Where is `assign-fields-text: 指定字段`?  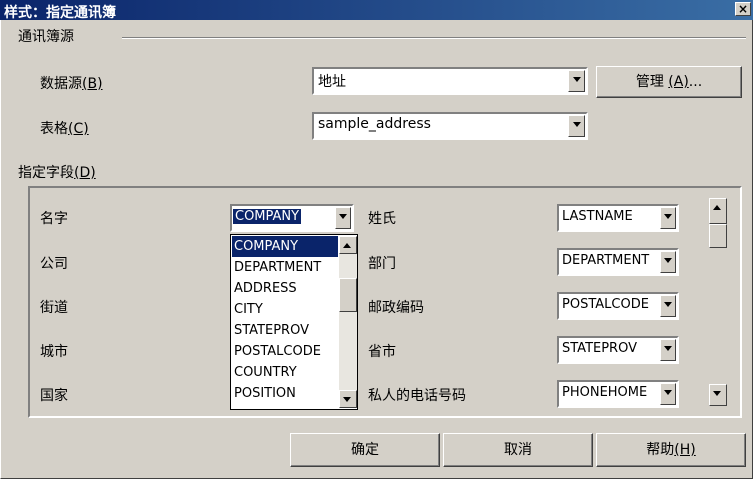
assign-fields-text: 指定字段 is located at coordinates (46, 173).